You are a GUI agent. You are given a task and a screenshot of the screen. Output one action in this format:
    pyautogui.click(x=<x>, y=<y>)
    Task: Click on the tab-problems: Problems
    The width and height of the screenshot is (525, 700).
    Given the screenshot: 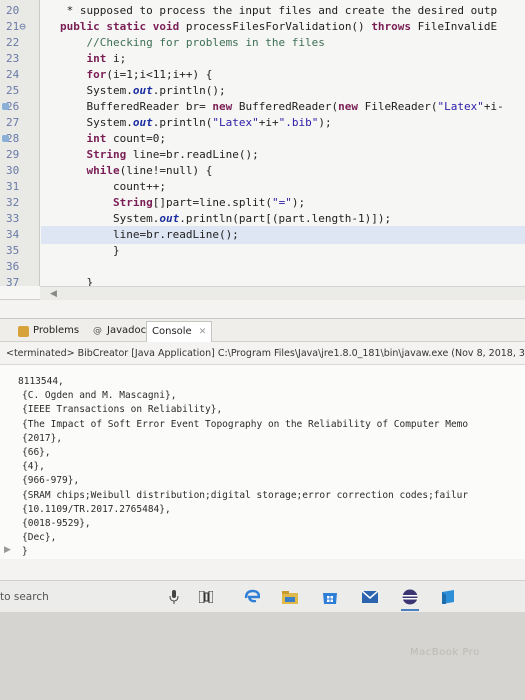 What is the action you would take?
    pyautogui.click(x=48, y=331)
    